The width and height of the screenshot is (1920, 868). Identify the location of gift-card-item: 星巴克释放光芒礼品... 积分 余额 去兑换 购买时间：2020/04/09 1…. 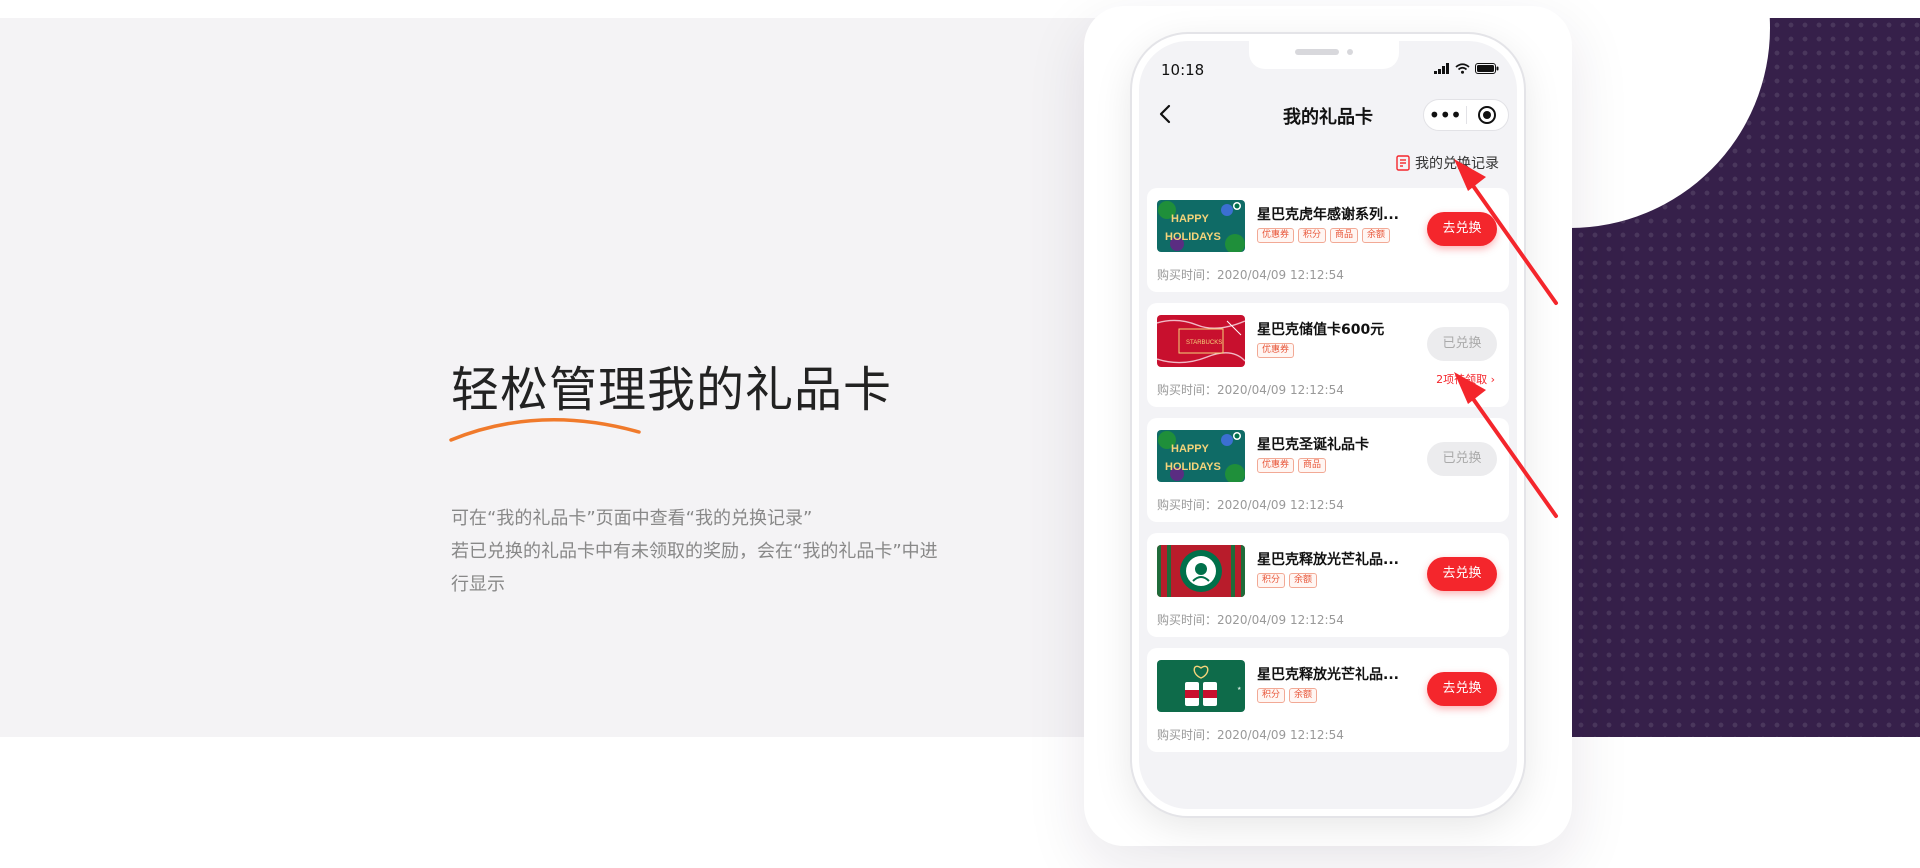
(1328, 585).